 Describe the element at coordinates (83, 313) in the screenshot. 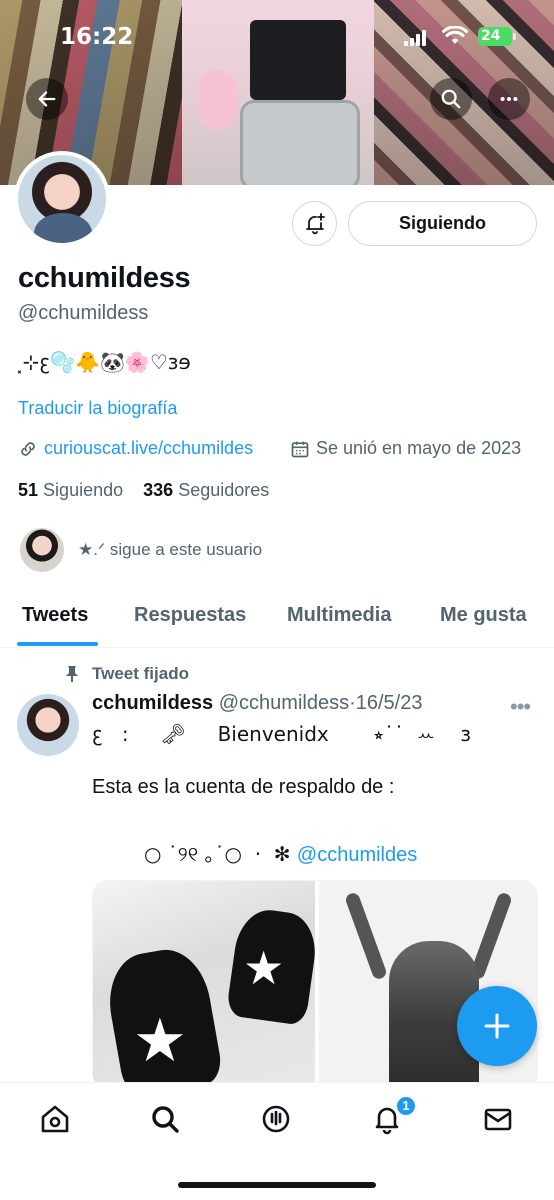

I see `profile-handle: @cchumildess` at that location.